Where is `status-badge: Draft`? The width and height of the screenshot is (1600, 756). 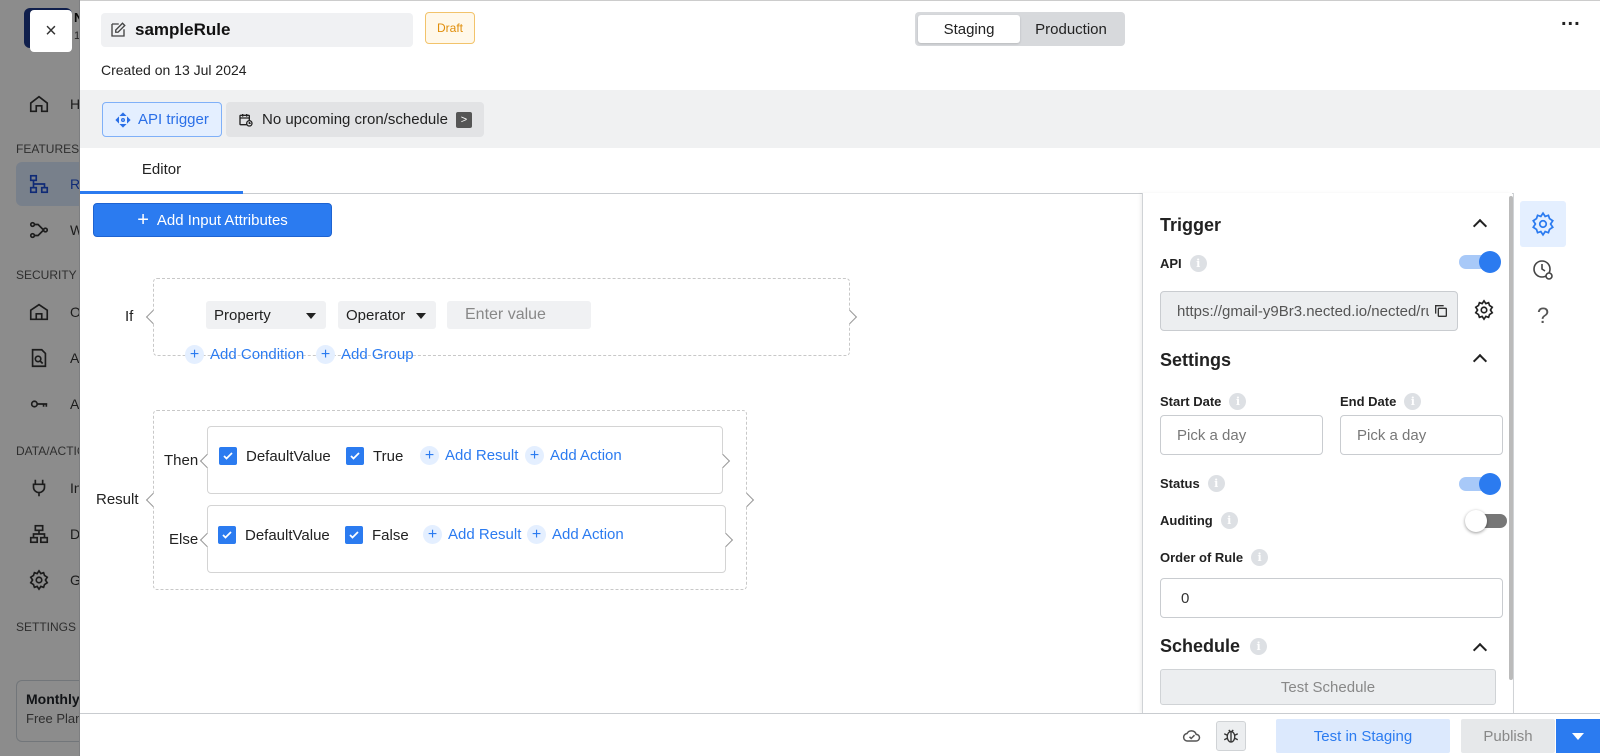 status-badge: Draft is located at coordinates (450, 28).